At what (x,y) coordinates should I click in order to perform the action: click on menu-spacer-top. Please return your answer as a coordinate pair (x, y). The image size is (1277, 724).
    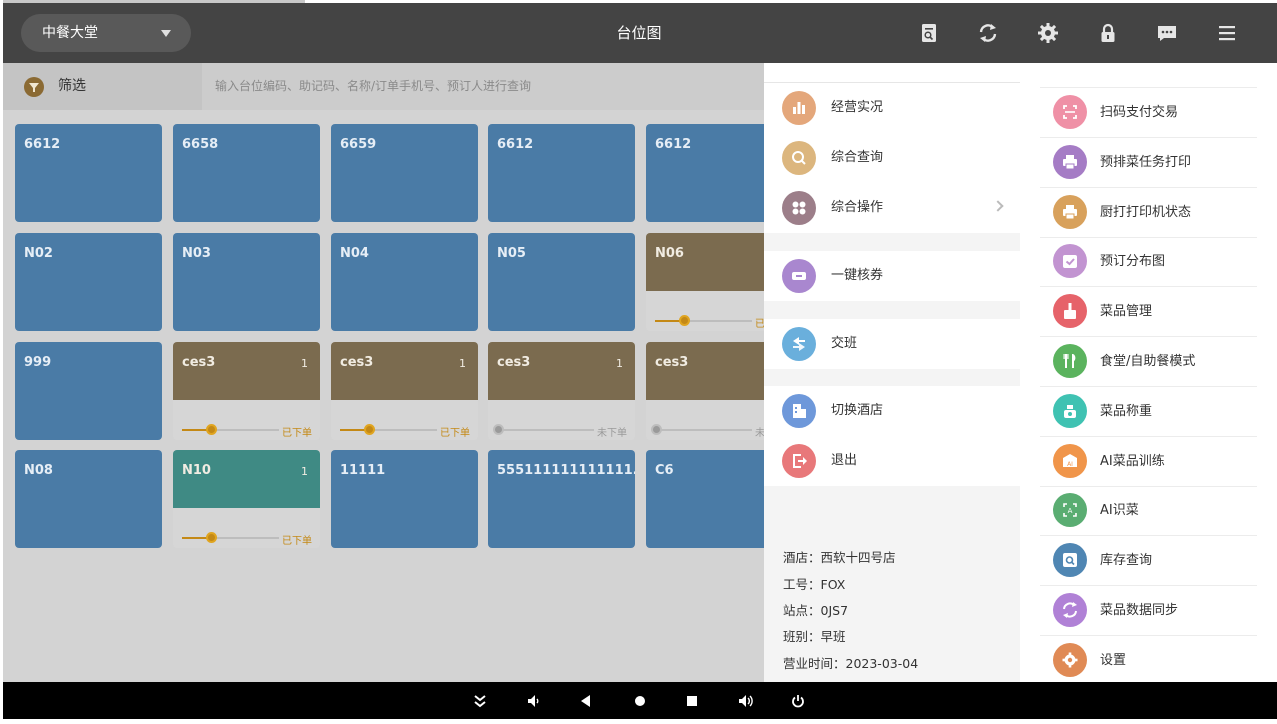
    Looking at the image, I should click on (892, 72).